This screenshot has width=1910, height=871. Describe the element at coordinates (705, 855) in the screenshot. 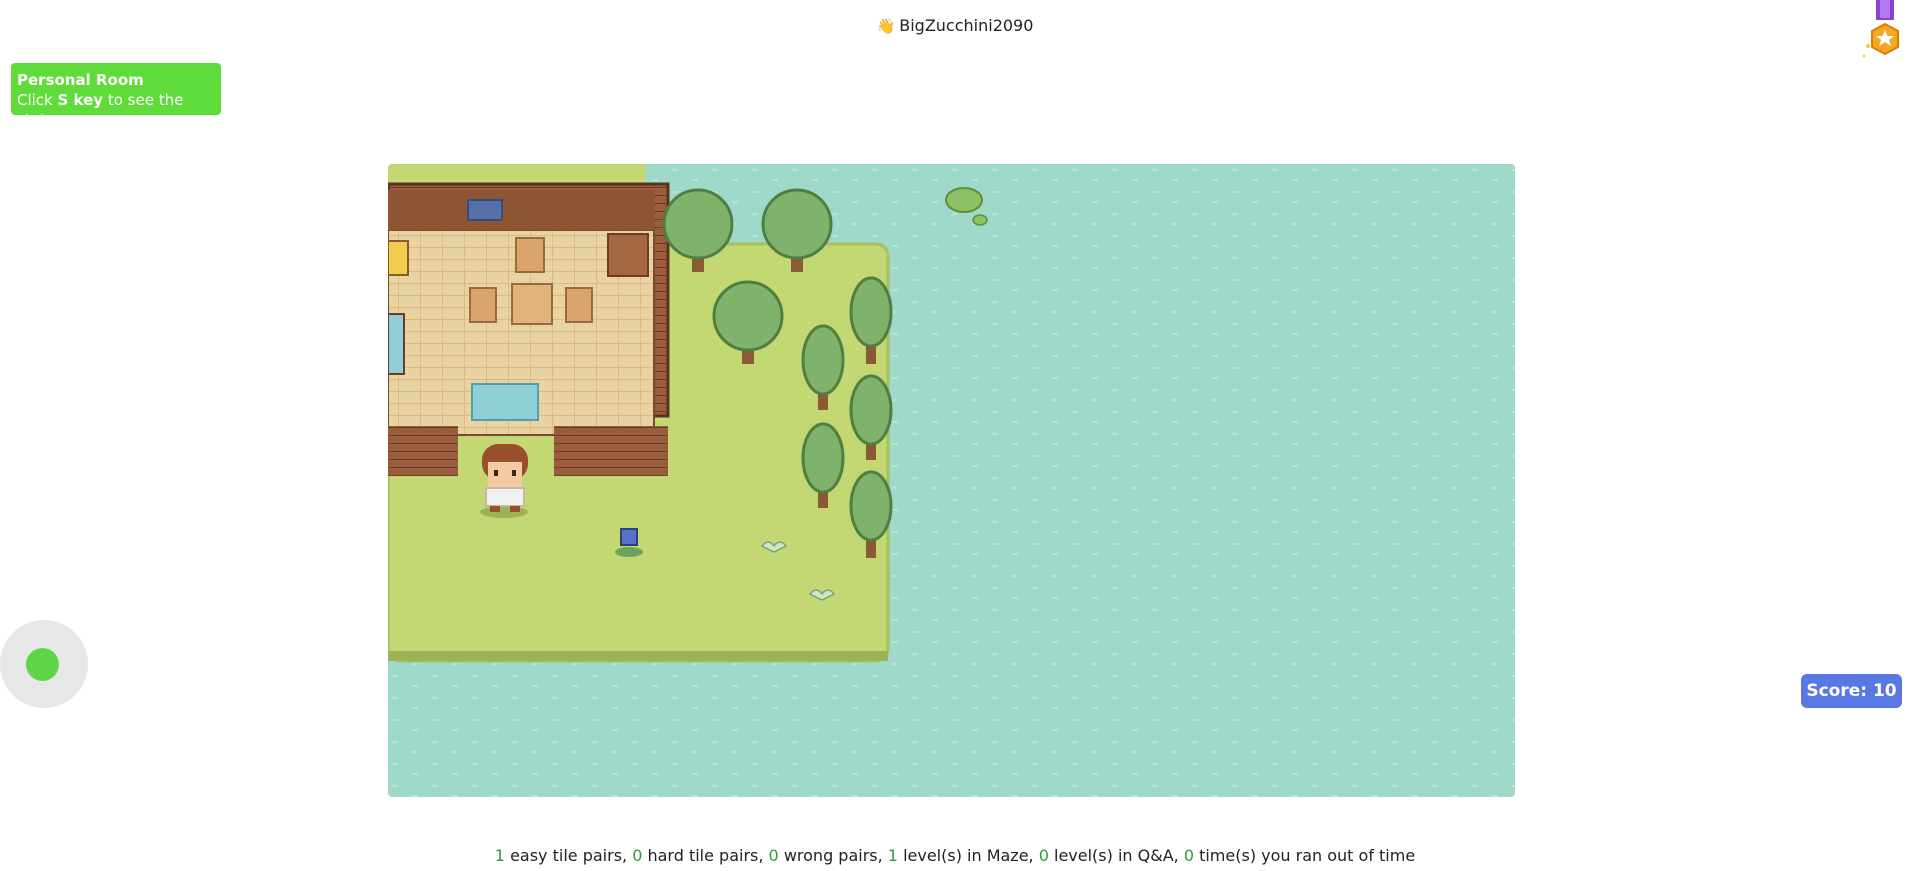

I see `hard-pairs-label: hard tile pairs,` at that location.